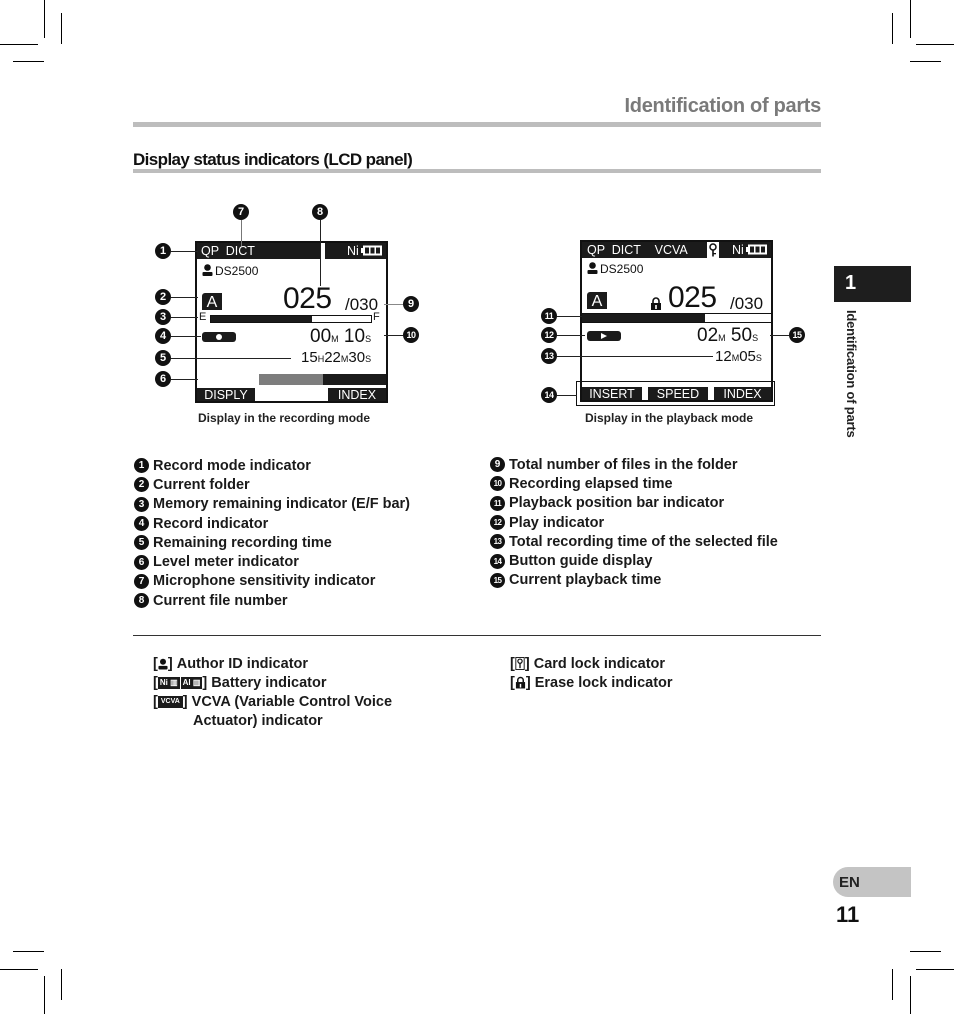 The width and height of the screenshot is (954, 1014). What do you see at coordinates (411, 304) in the screenshot?
I see `callout-9: 9` at bounding box center [411, 304].